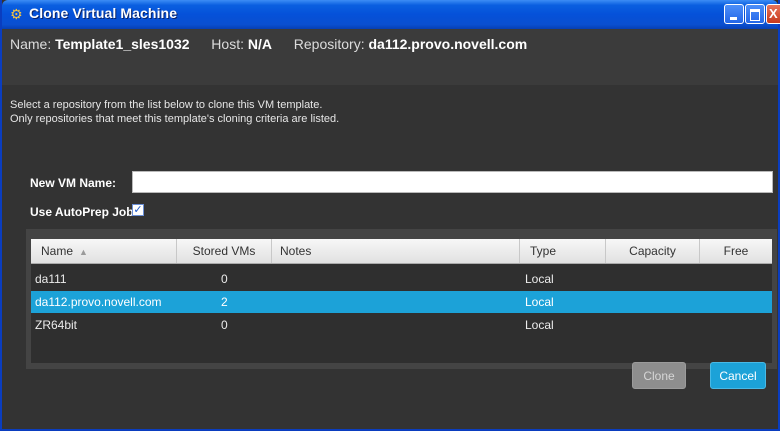 Image resolution: width=780 pixels, height=431 pixels. I want to click on template-name: Template1_sles1032, so click(122, 44).